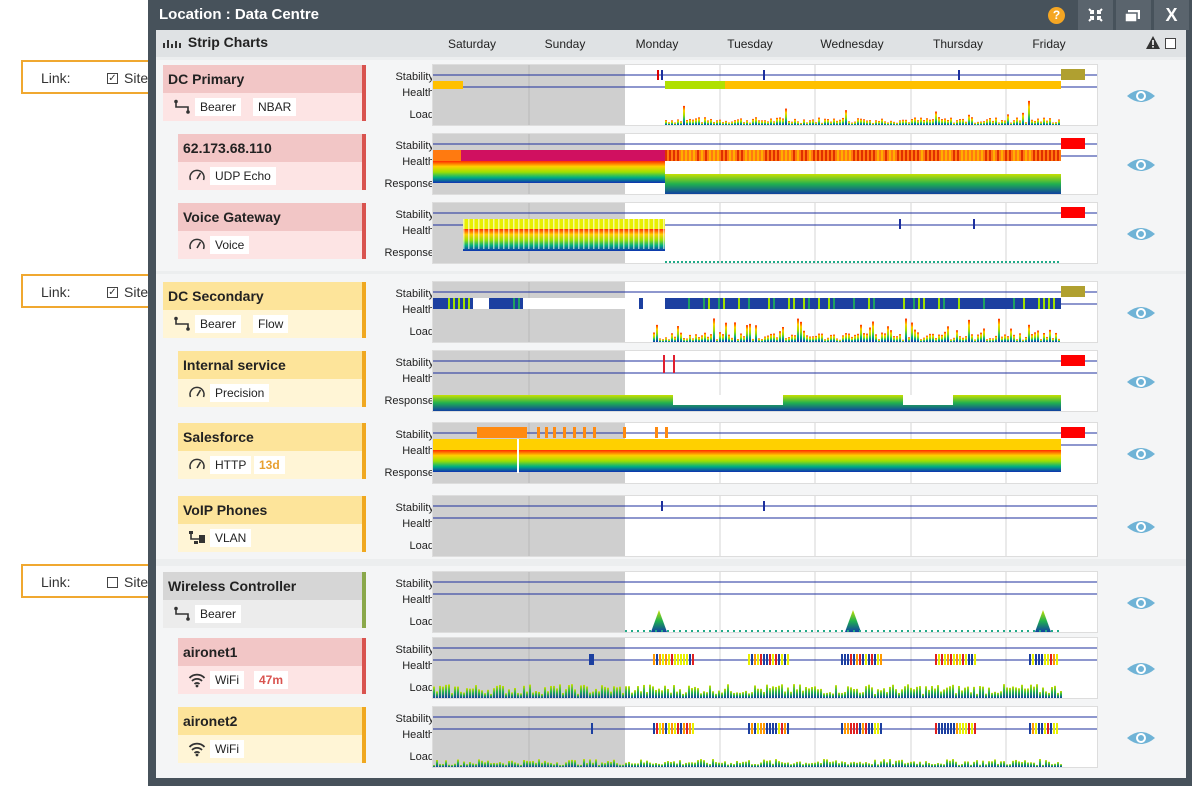  What do you see at coordinates (215, 42) in the screenshot?
I see `strip-charts-title: Strip Charts` at bounding box center [215, 42].